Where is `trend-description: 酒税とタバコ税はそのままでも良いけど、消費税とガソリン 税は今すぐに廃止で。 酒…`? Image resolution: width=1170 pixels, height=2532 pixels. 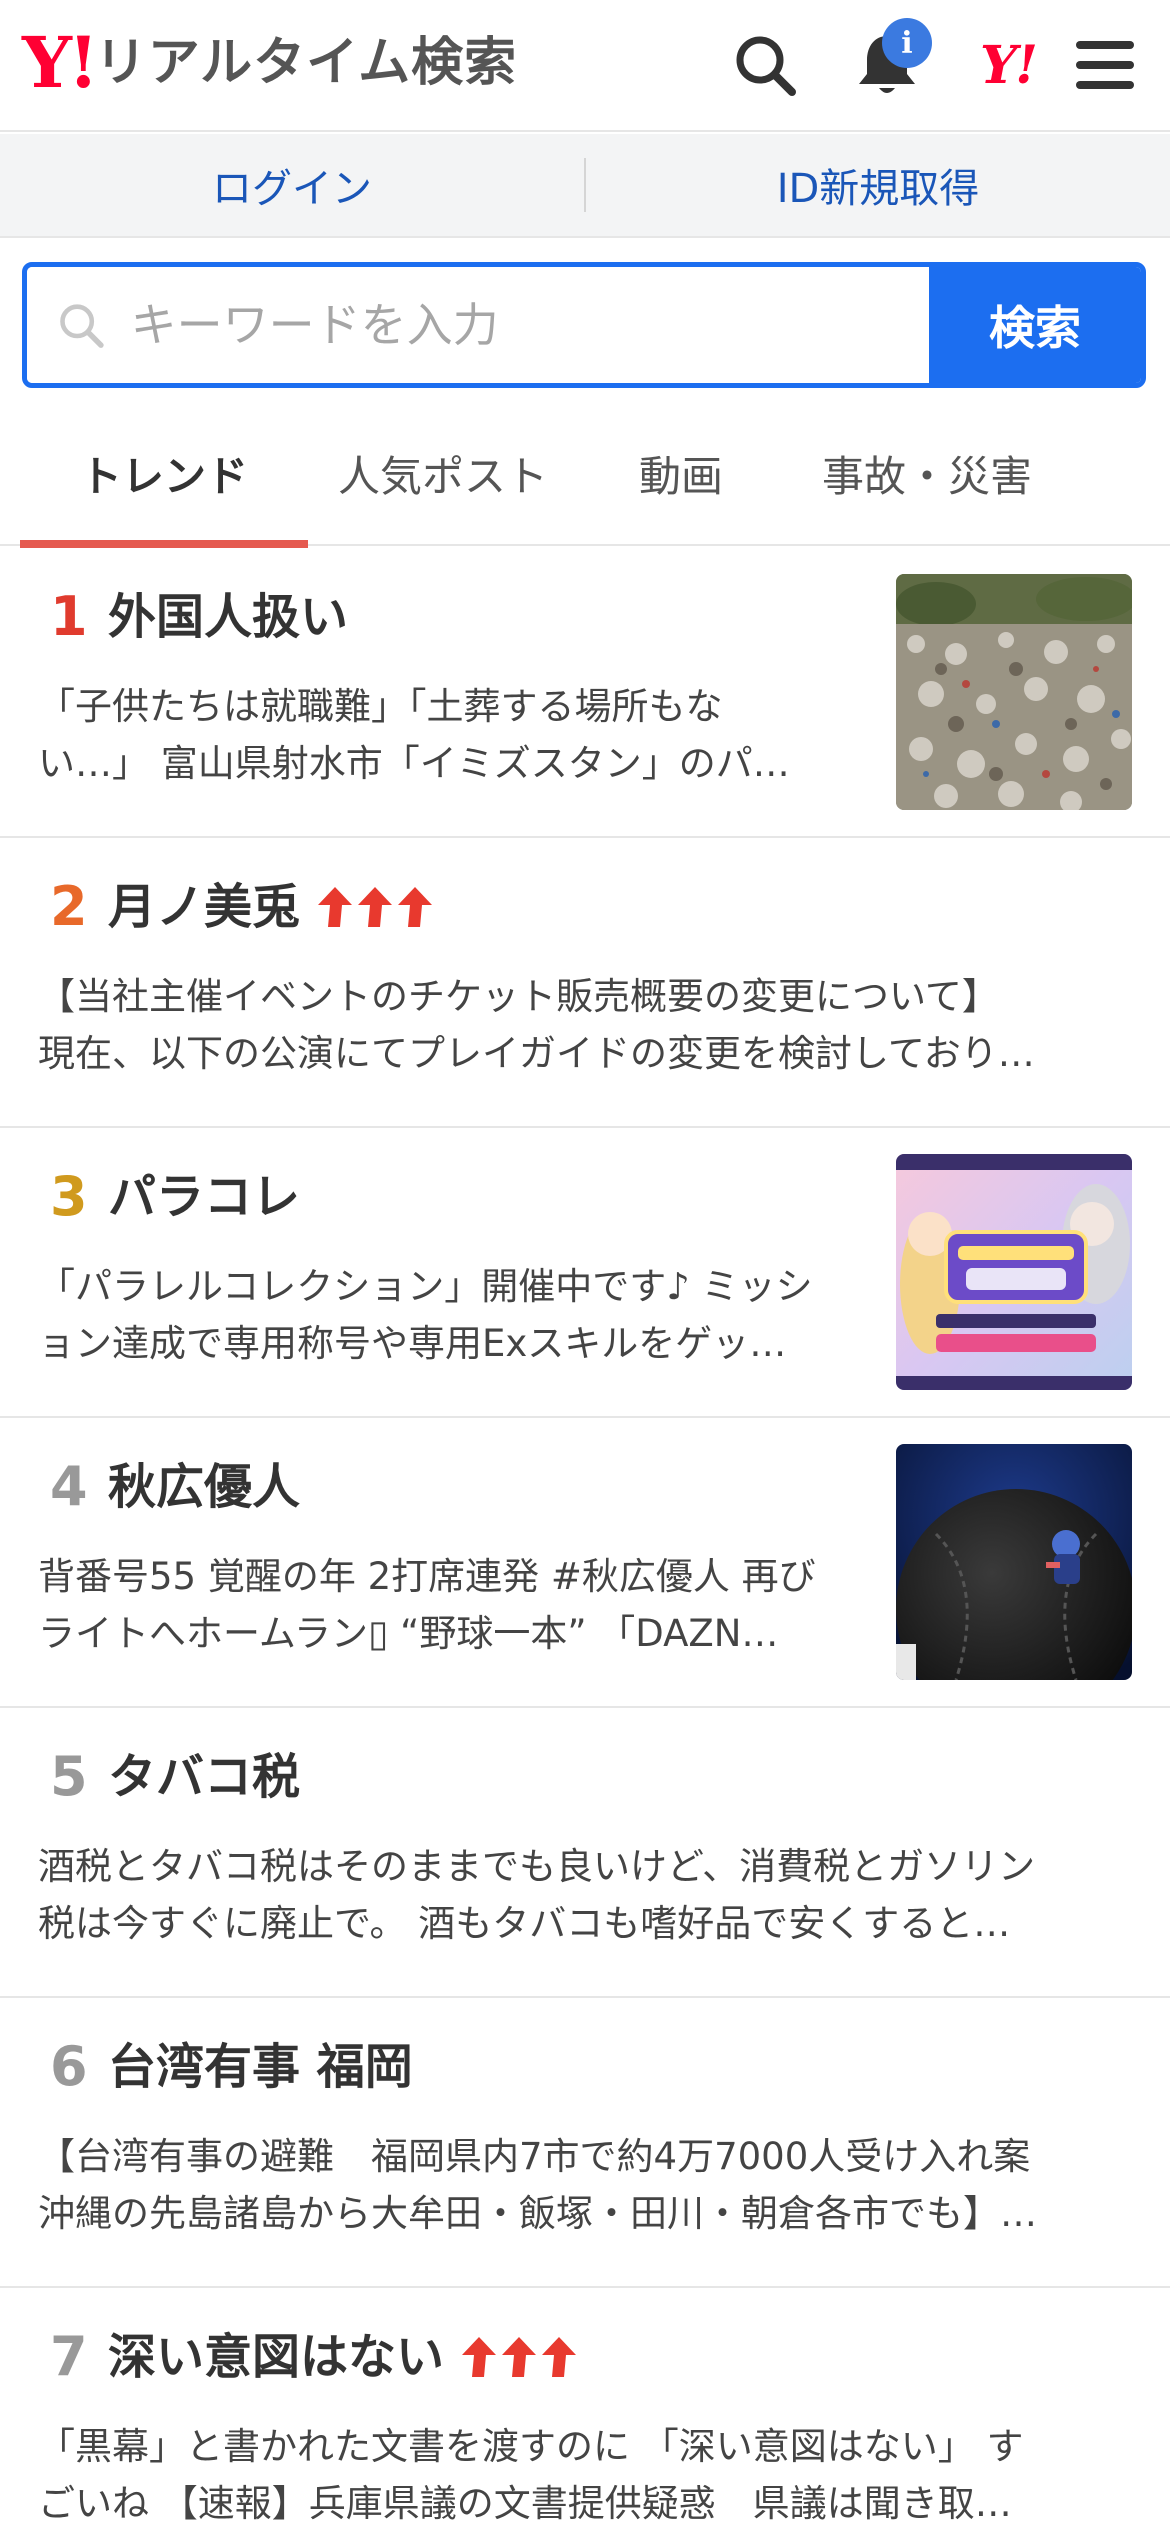 trend-description: 酒税とタバコ税はそのままでも良いけど、消費税とガソリン 税は今すぐに廃止で。 酒… is located at coordinates (588, 1895).